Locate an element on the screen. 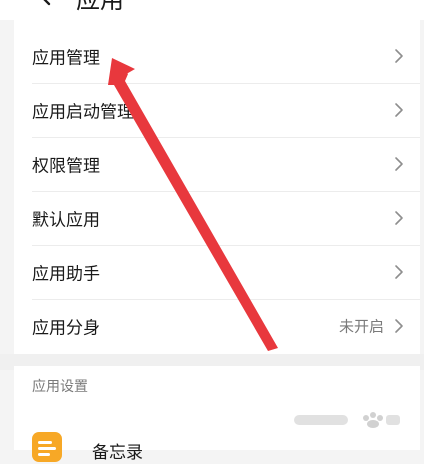 Image resolution: width=424 pixels, height=464 pixels. menu-item-permission-management: 权限管理 is located at coordinates (217, 164).